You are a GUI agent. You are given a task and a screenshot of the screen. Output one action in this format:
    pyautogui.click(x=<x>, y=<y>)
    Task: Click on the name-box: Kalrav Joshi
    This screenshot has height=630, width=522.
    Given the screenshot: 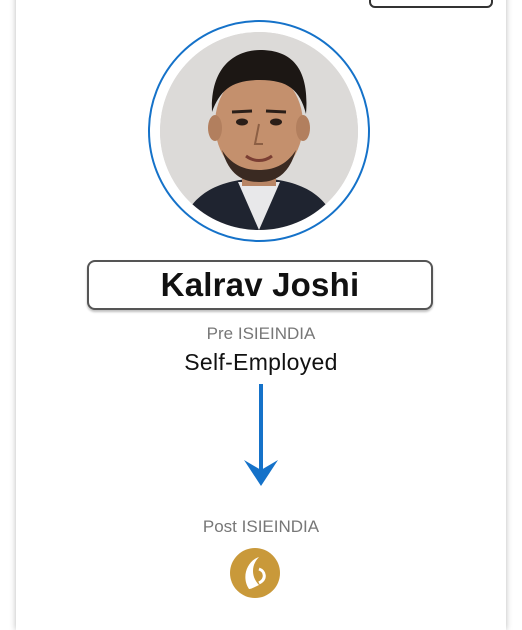 What is the action you would take?
    pyautogui.click(x=260, y=285)
    